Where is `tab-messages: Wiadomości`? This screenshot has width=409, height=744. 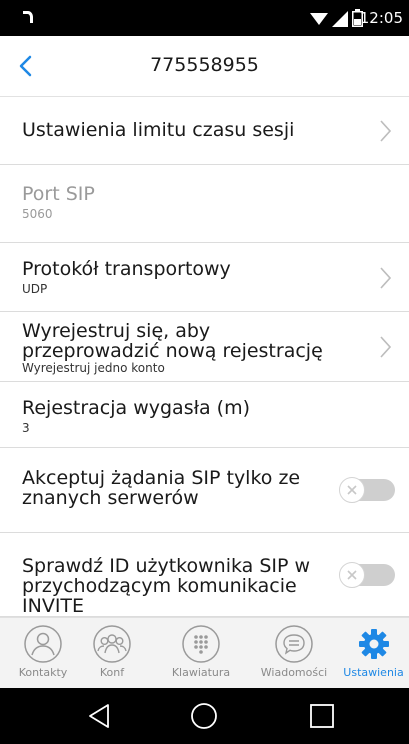
tab-messages: Wiadomości is located at coordinates (294, 653).